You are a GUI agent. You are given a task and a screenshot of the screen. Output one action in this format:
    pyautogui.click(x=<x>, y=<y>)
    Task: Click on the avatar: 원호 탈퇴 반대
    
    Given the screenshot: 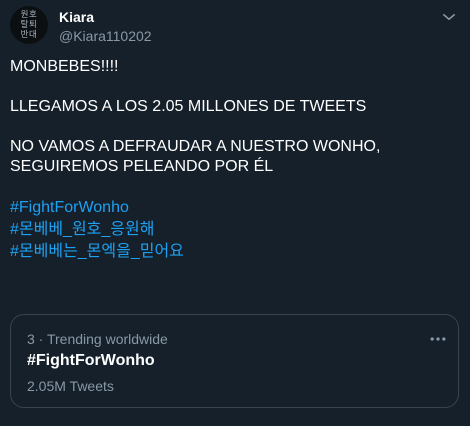 What is the action you would take?
    pyautogui.click(x=29, y=25)
    